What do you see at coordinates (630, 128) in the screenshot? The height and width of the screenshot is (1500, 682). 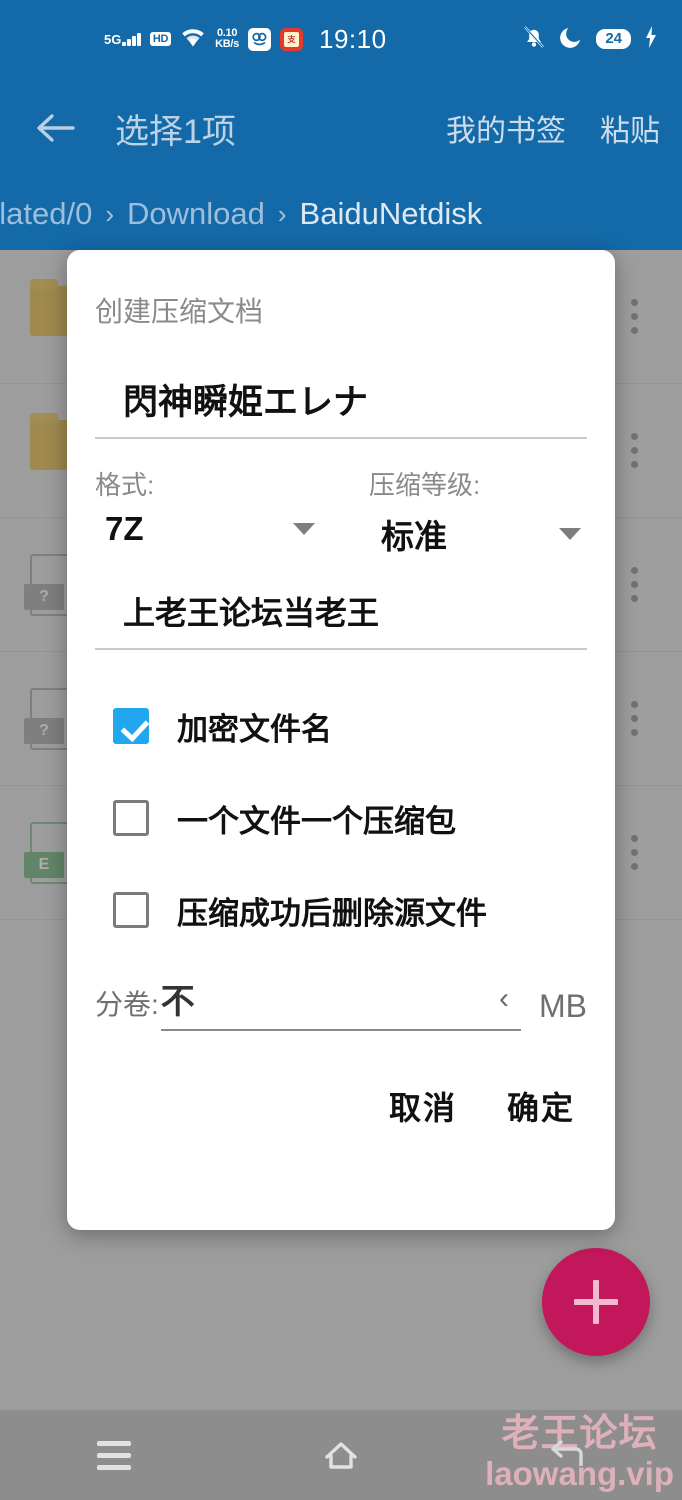 I see `paste-button: 粘贴` at bounding box center [630, 128].